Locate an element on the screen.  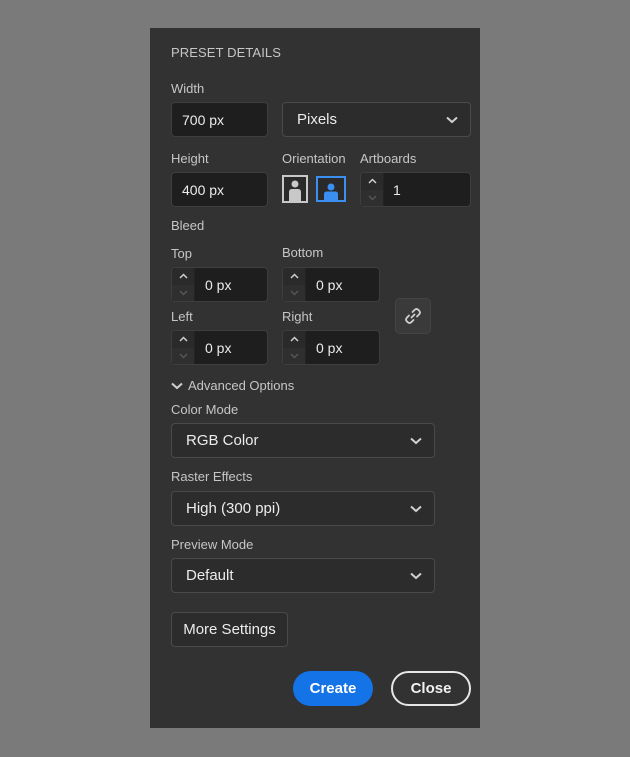
orientation-label: Orientation is located at coordinates (314, 158).